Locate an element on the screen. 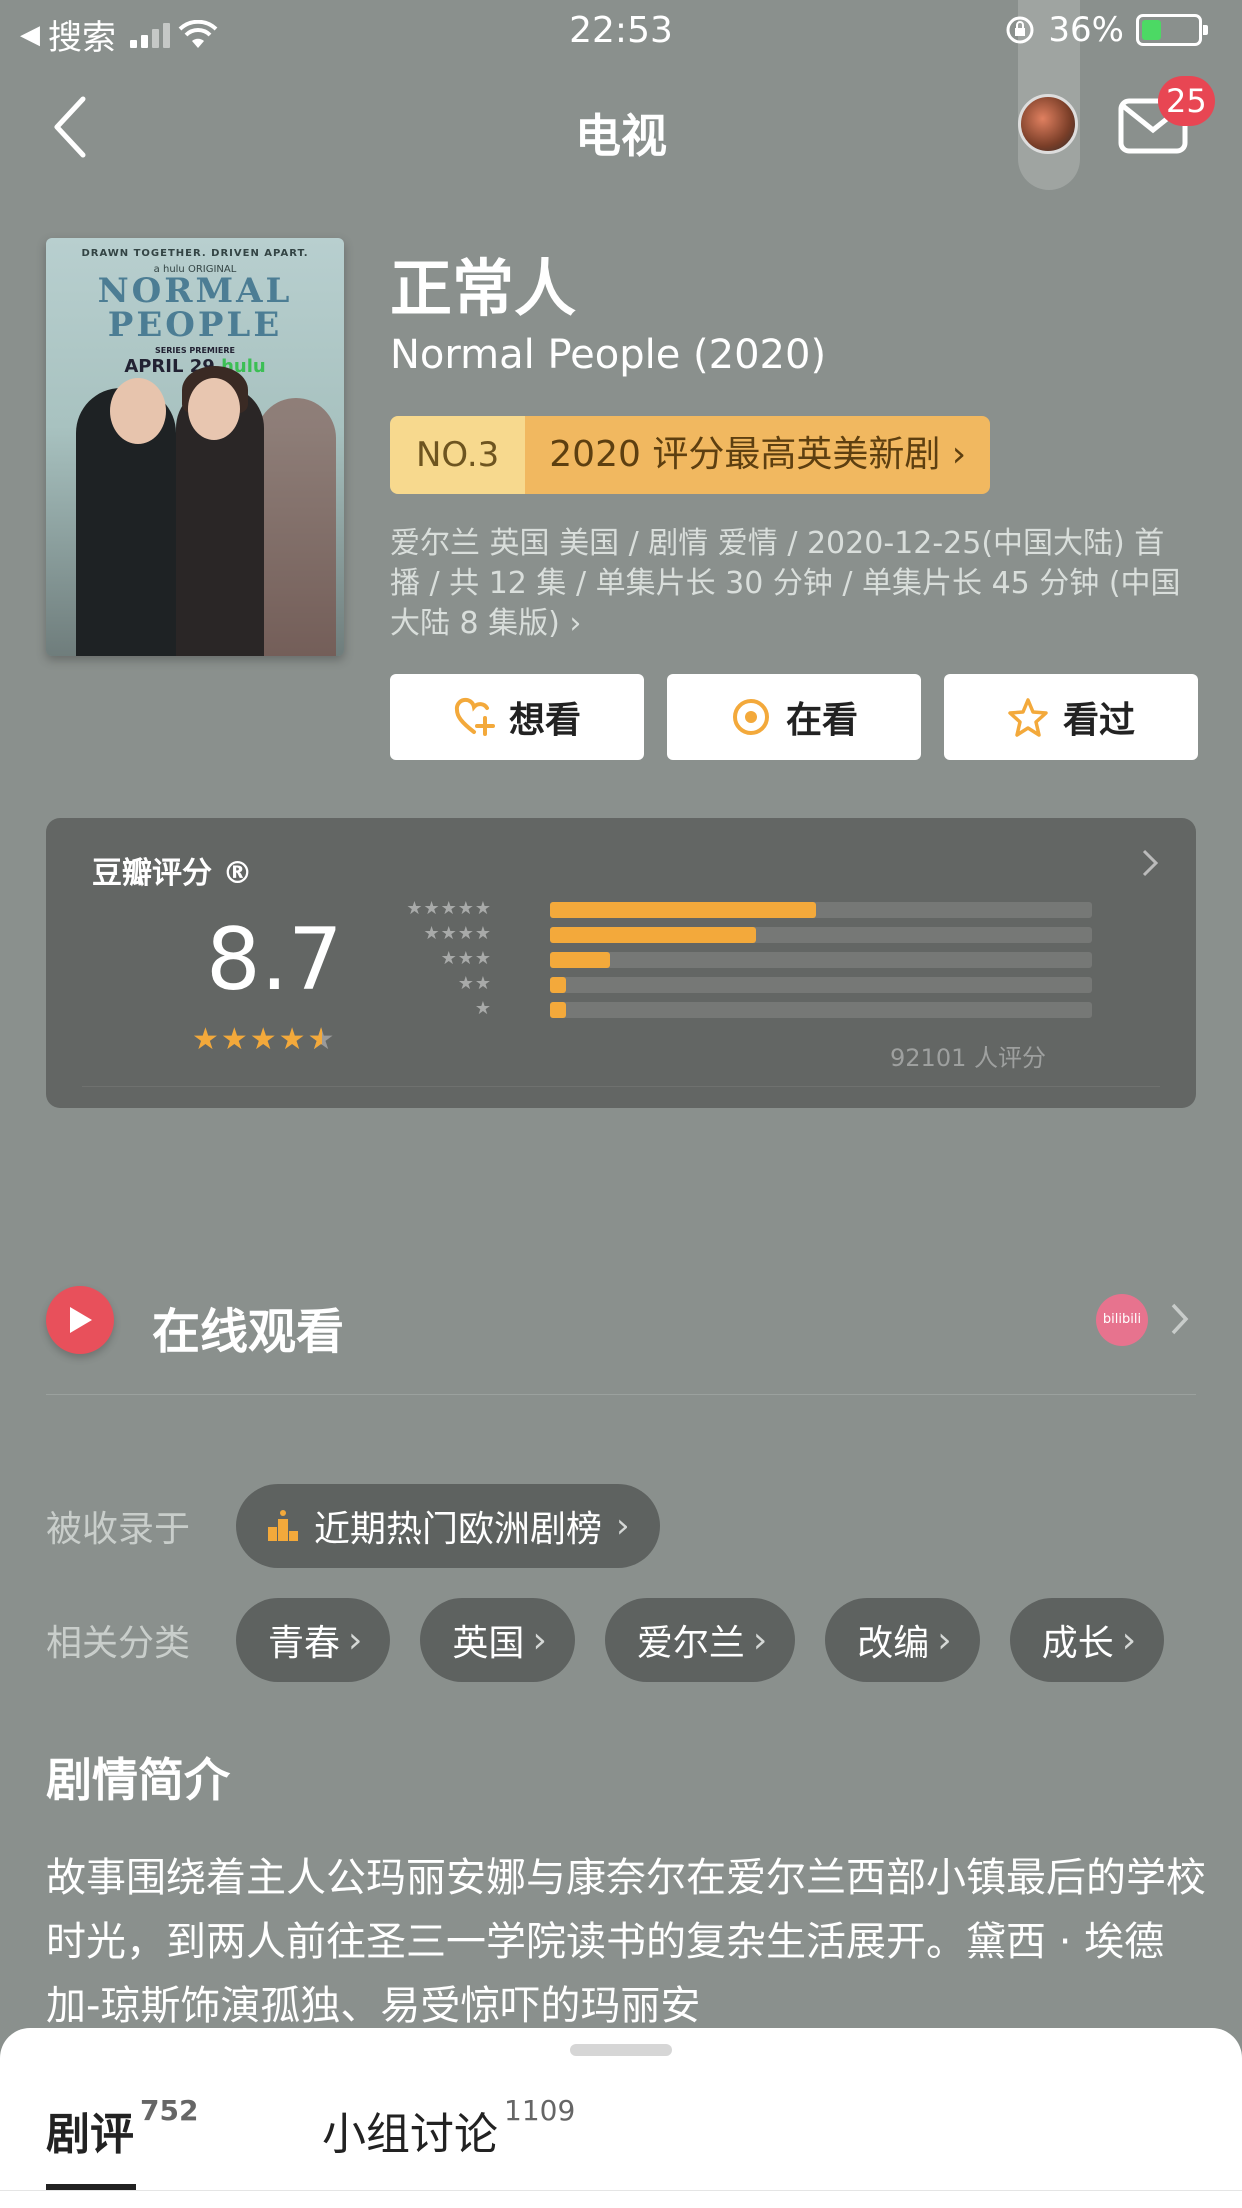 The height and width of the screenshot is (2208, 1242). rank-number: NO.3 is located at coordinates (458, 455).